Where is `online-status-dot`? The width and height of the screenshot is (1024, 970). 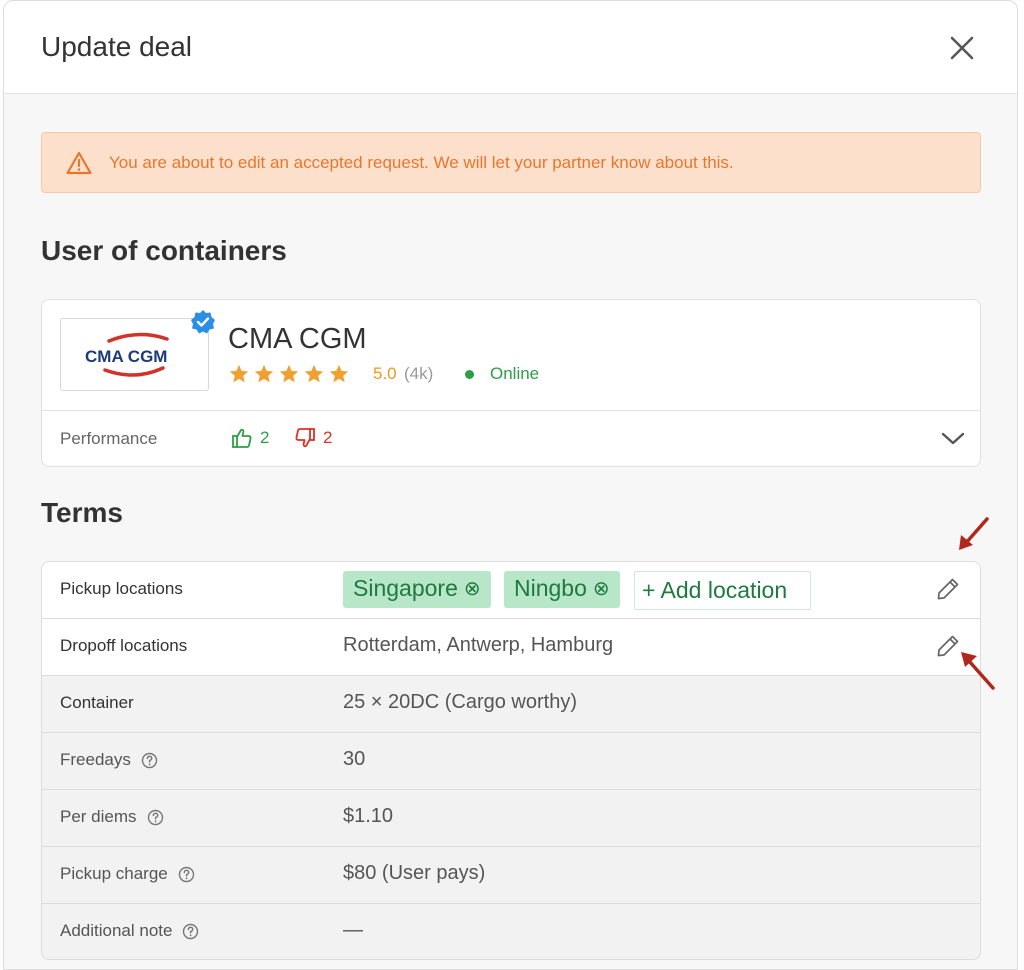 online-status-dot is located at coordinates (469, 374).